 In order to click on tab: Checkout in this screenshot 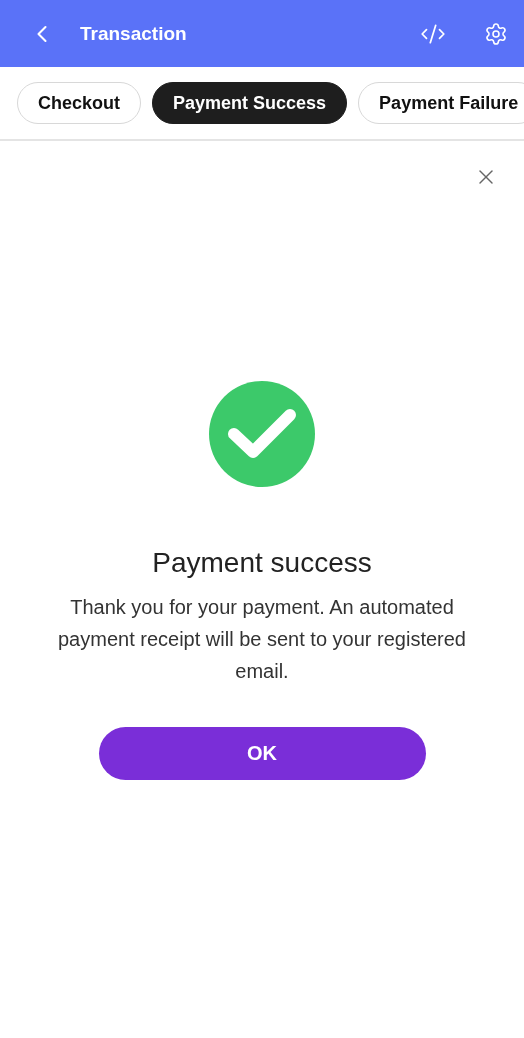, I will do `click(79, 103)`.